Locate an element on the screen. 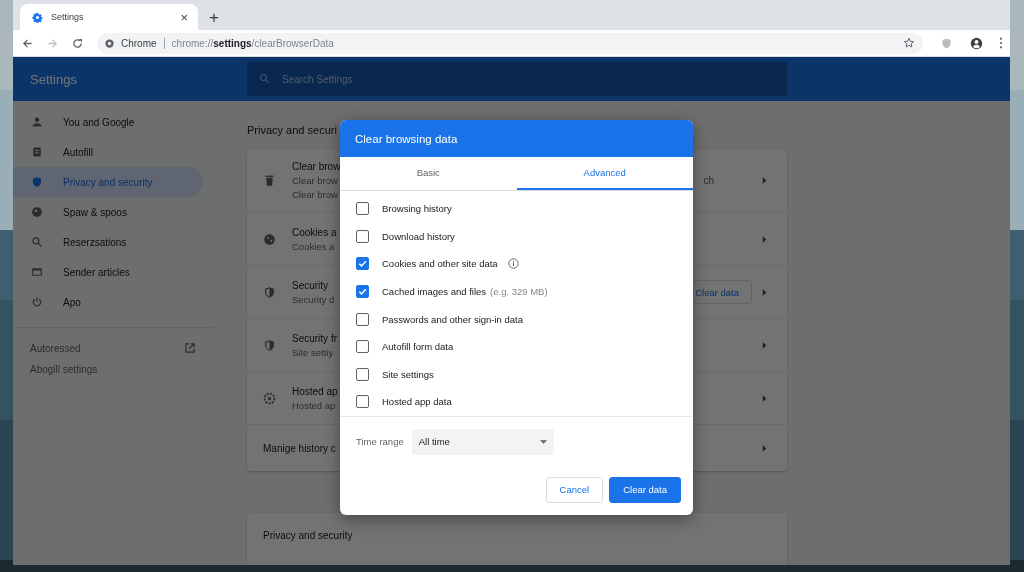  row-title: Manige history c is located at coordinates (299, 448).